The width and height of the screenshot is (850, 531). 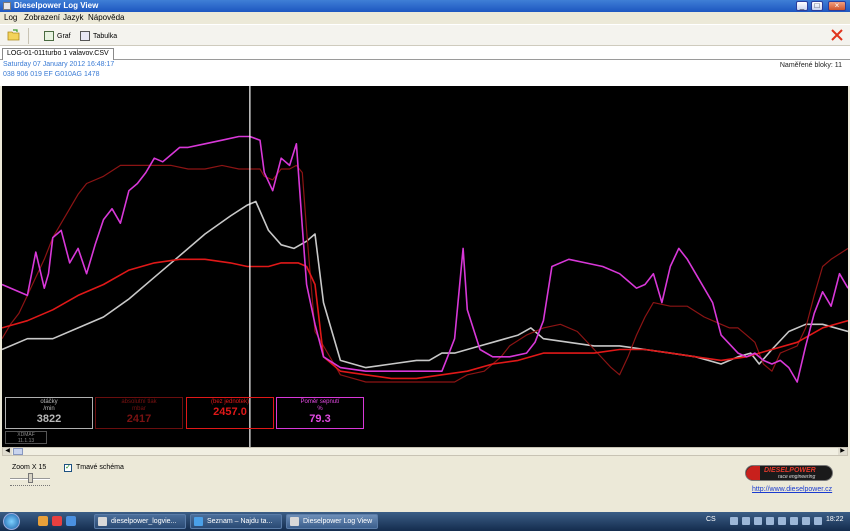 What do you see at coordinates (43, 521) in the screenshot?
I see `quick-launch-folder-icon` at bounding box center [43, 521].